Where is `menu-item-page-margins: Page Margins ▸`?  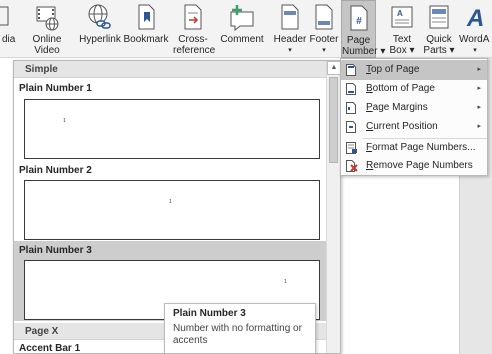 menu-item-page-margins: Page Margins ▸ is located at coordinates (414, 108).